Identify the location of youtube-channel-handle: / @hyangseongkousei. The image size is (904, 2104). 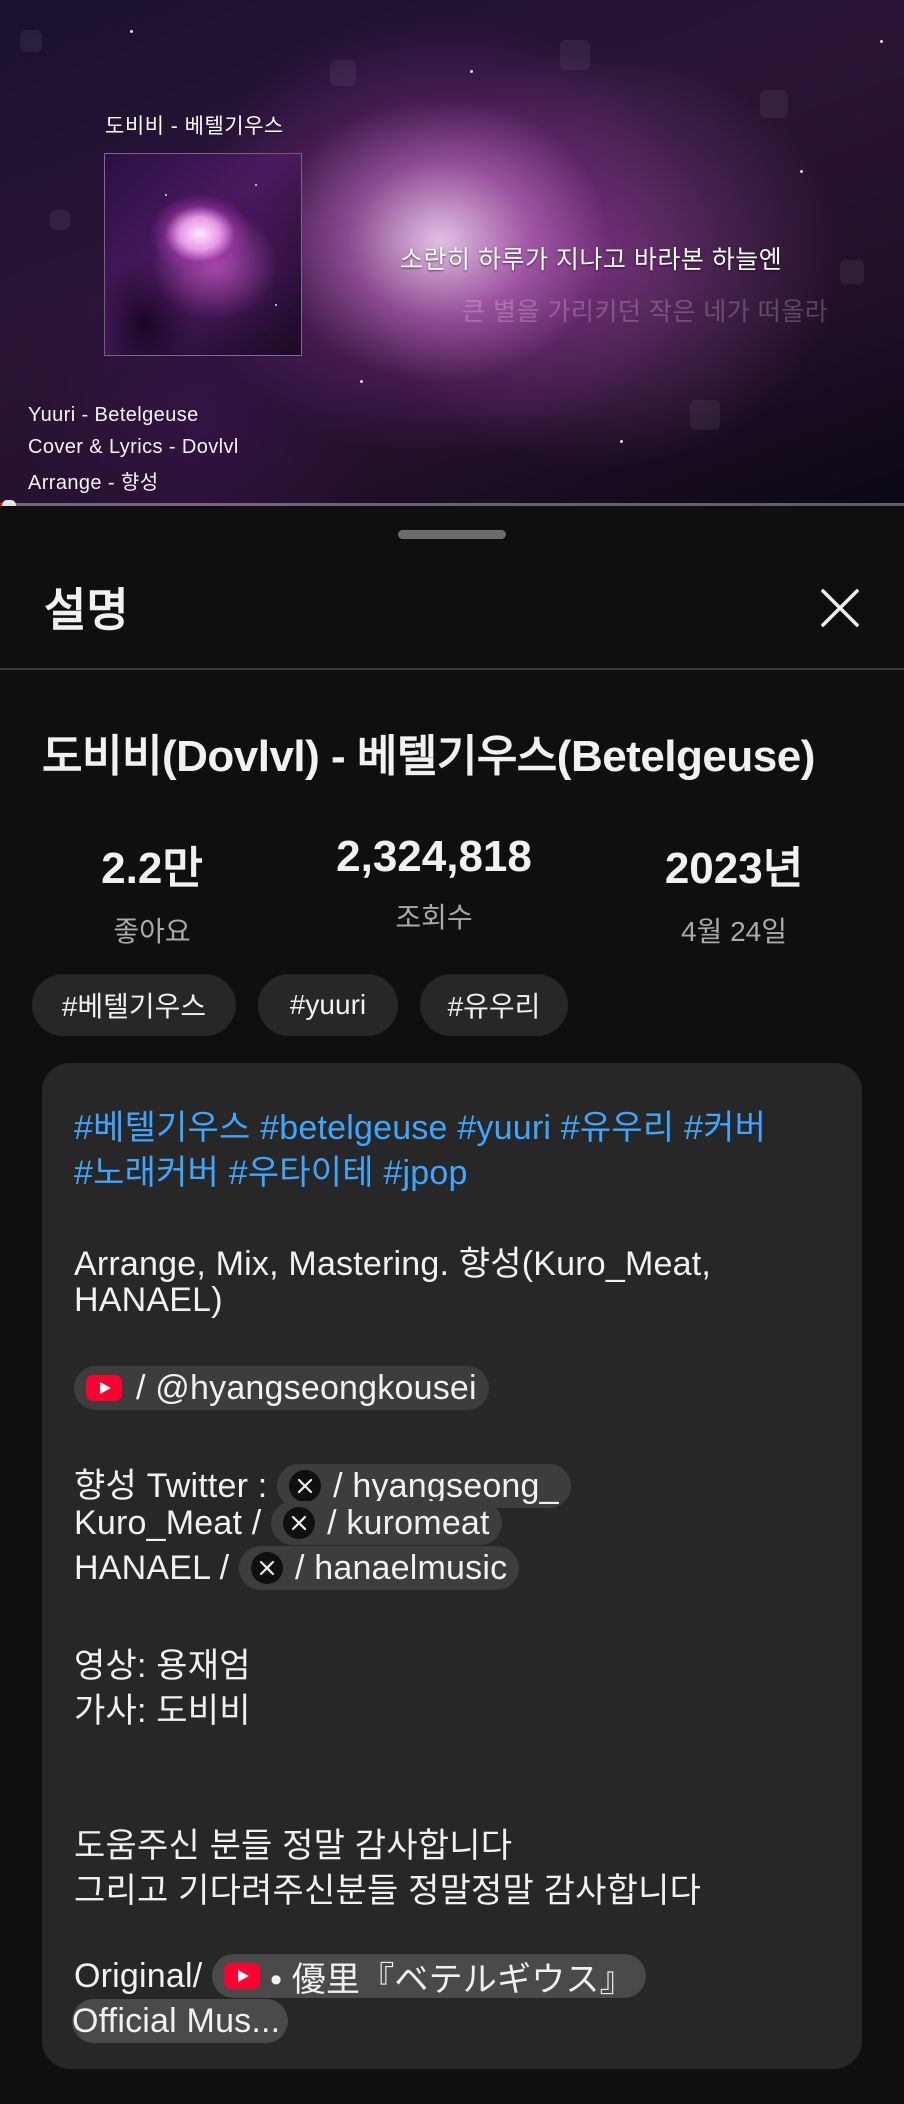
(306, 1387).